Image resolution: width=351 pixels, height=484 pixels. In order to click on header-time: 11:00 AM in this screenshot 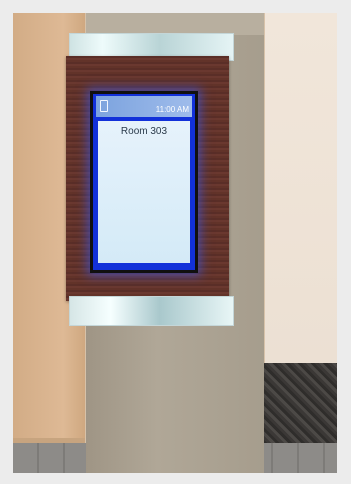, I will do `click(172, 109)`.